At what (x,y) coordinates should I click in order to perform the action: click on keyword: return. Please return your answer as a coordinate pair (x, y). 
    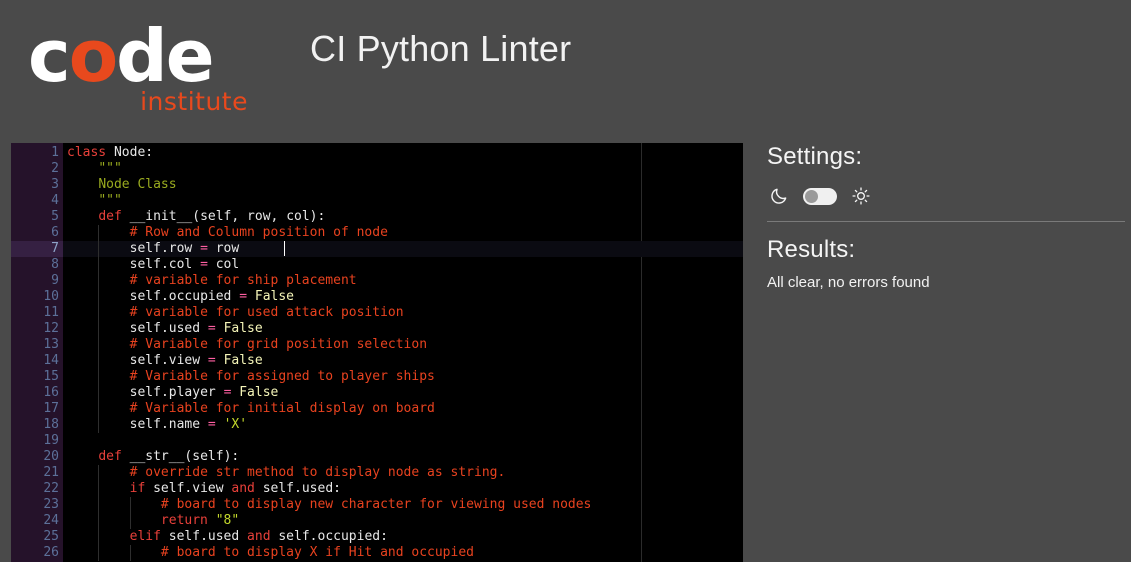
    Looking at the image, I should click on (184, 520).